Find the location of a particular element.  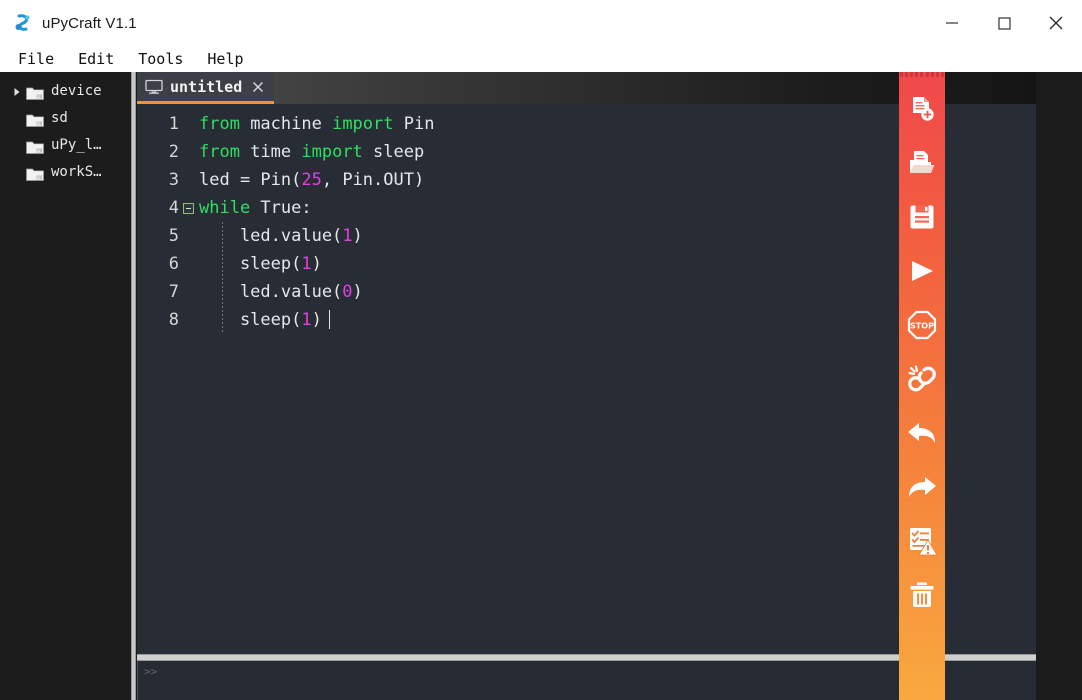

code-text: from time import sleep is located at coordinates (312, 152).